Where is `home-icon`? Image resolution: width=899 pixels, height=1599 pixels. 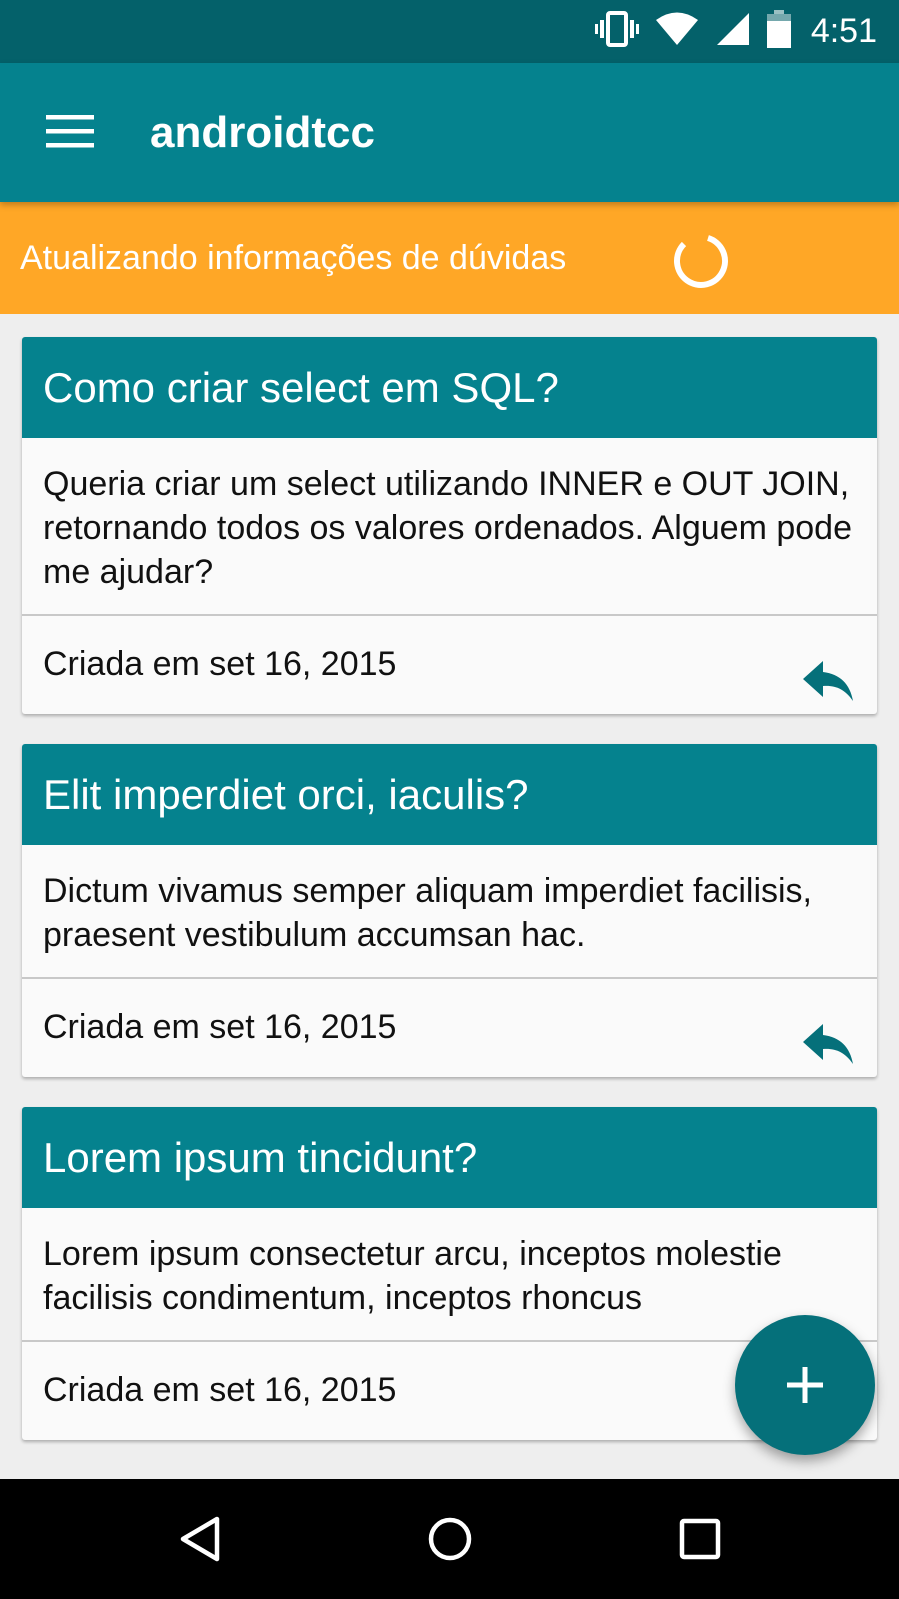
home-icon is located at coordinates (450, 1539).